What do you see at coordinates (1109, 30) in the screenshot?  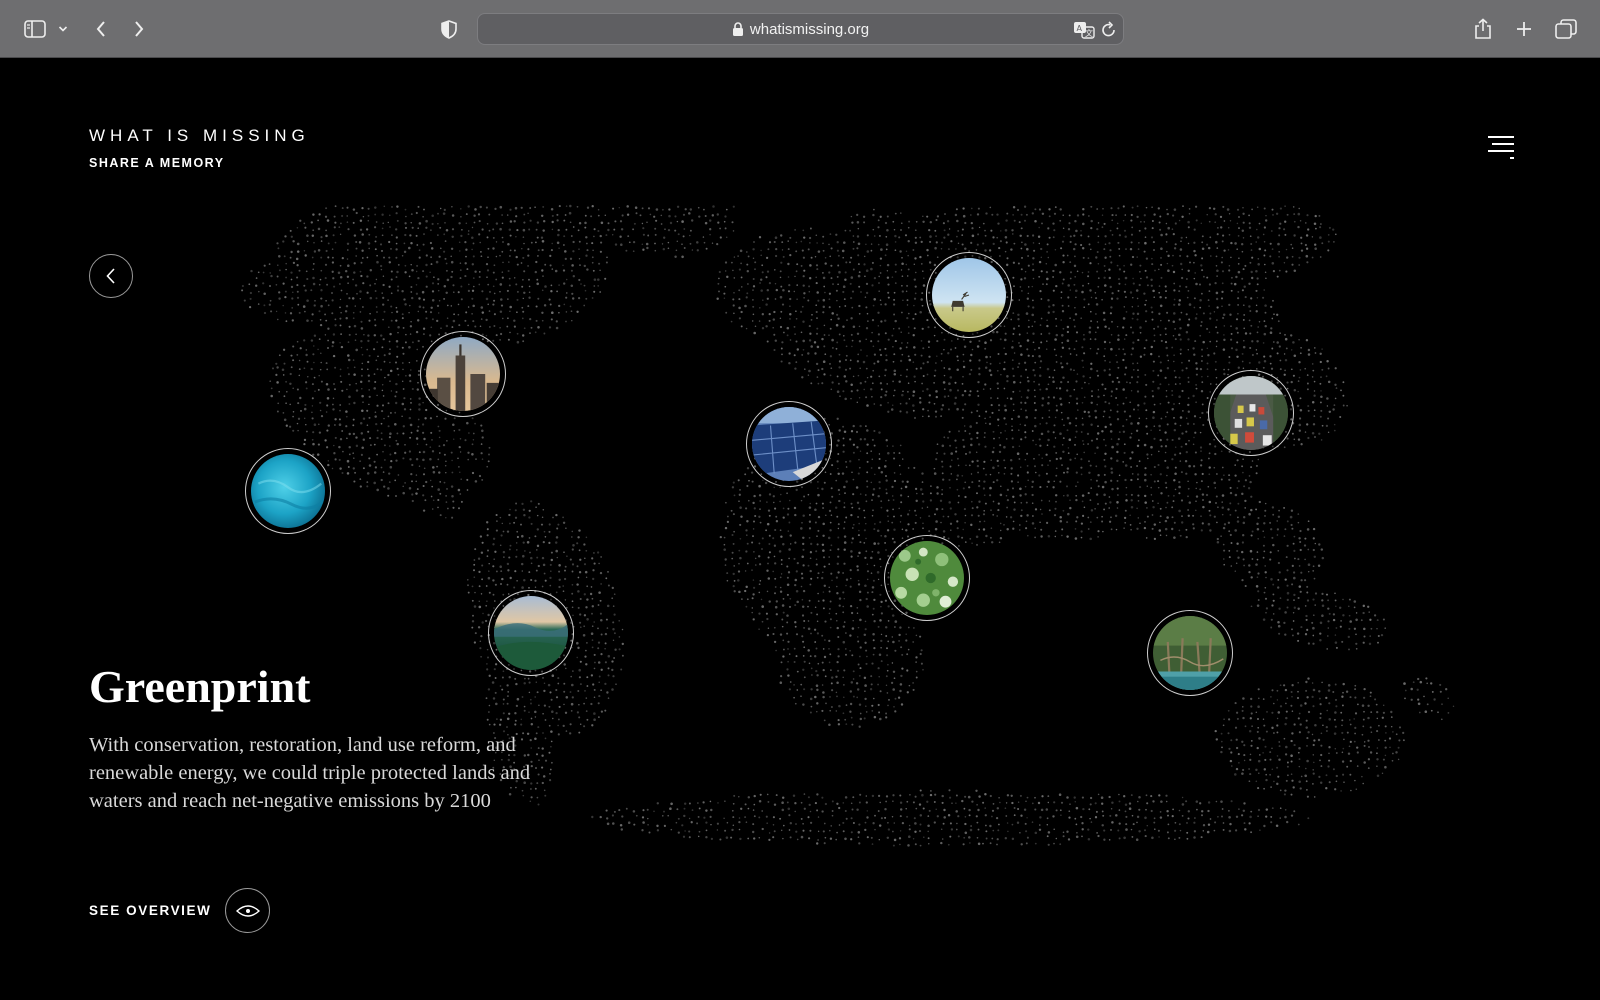 I see `reload-icon` at bounding box center [1109, 30].